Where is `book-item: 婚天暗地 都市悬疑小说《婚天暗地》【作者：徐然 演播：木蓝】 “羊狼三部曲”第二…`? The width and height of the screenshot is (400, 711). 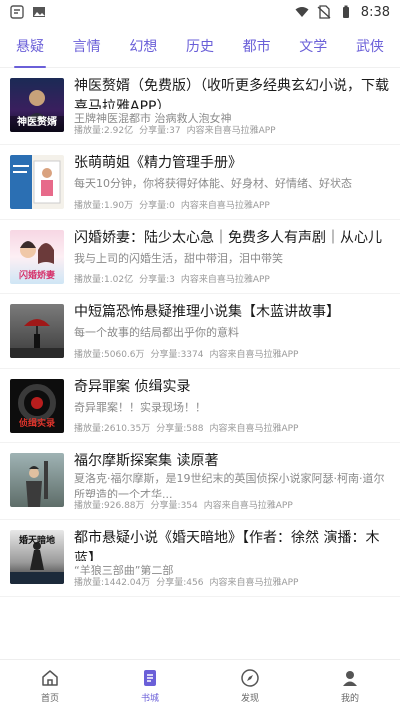 book-item: 婚天暗地 都市悬疑小说《婚天暗地》【作者：徐然 演播：木蓝】 “羊狼三部曲”第二… is located at coordinates (200, 558).